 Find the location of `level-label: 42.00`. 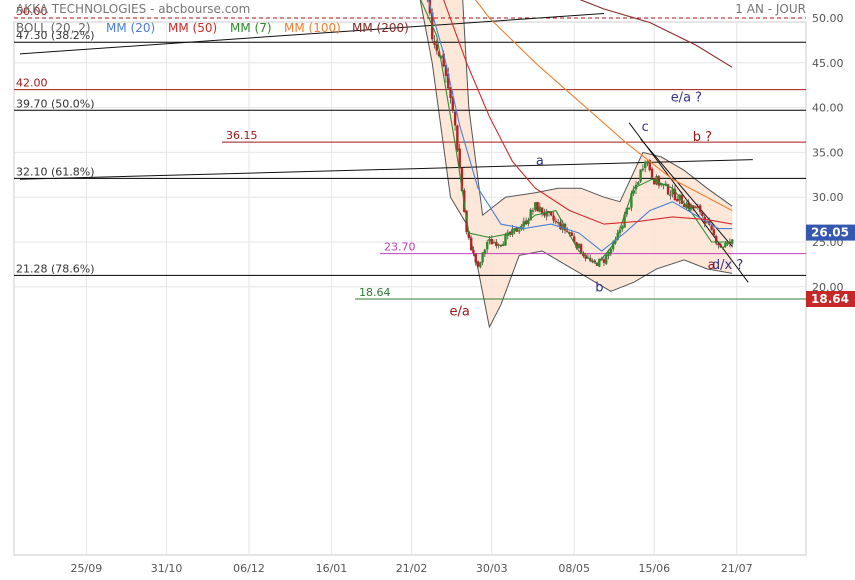

level-label: 42.00 is located at coordinates (32, 83).